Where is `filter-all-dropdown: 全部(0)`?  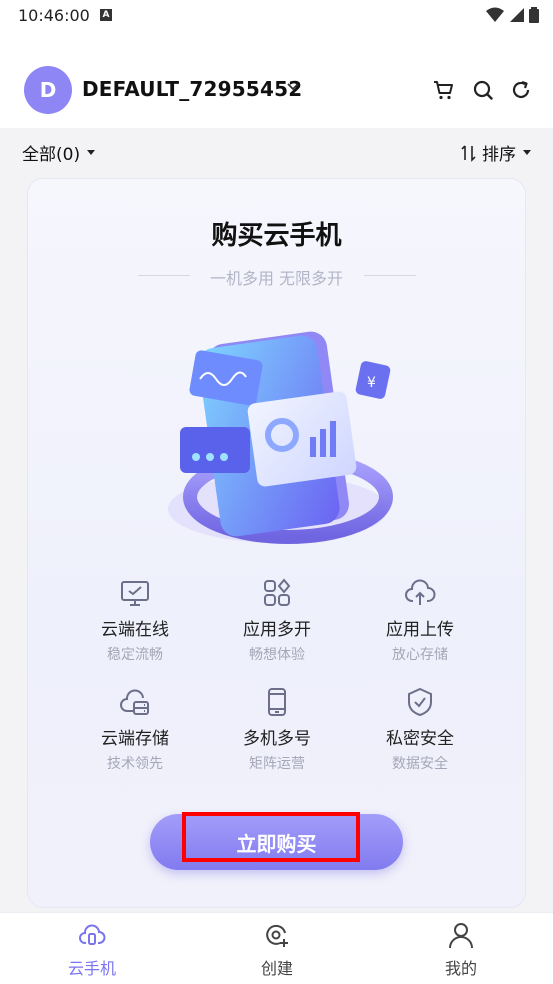 filter-all-dropdown: 全部(0) is located at coordinates (59, 152).